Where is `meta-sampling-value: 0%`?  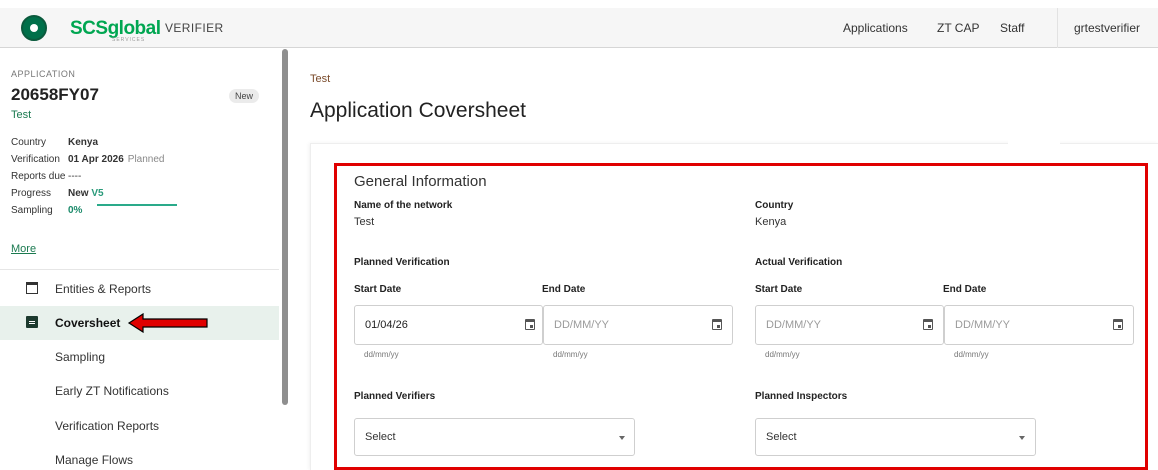 meta-sampling-value: 0% is located at coordinates (75, 210).